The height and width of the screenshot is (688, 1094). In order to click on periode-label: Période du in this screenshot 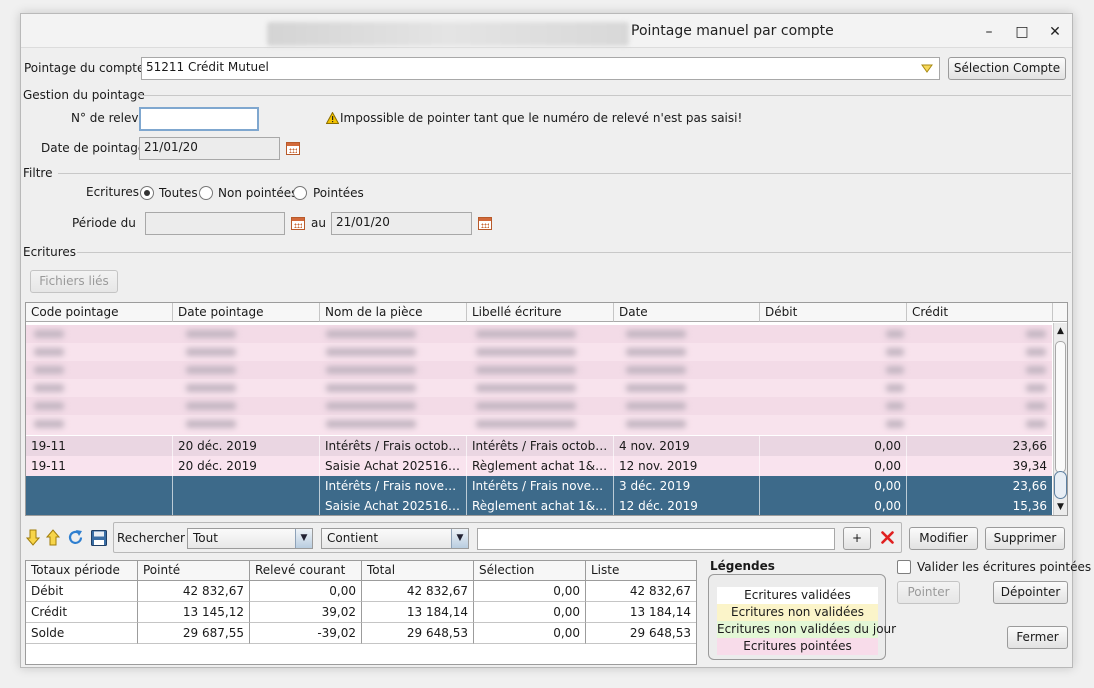, I will do `click(104, 223)`.